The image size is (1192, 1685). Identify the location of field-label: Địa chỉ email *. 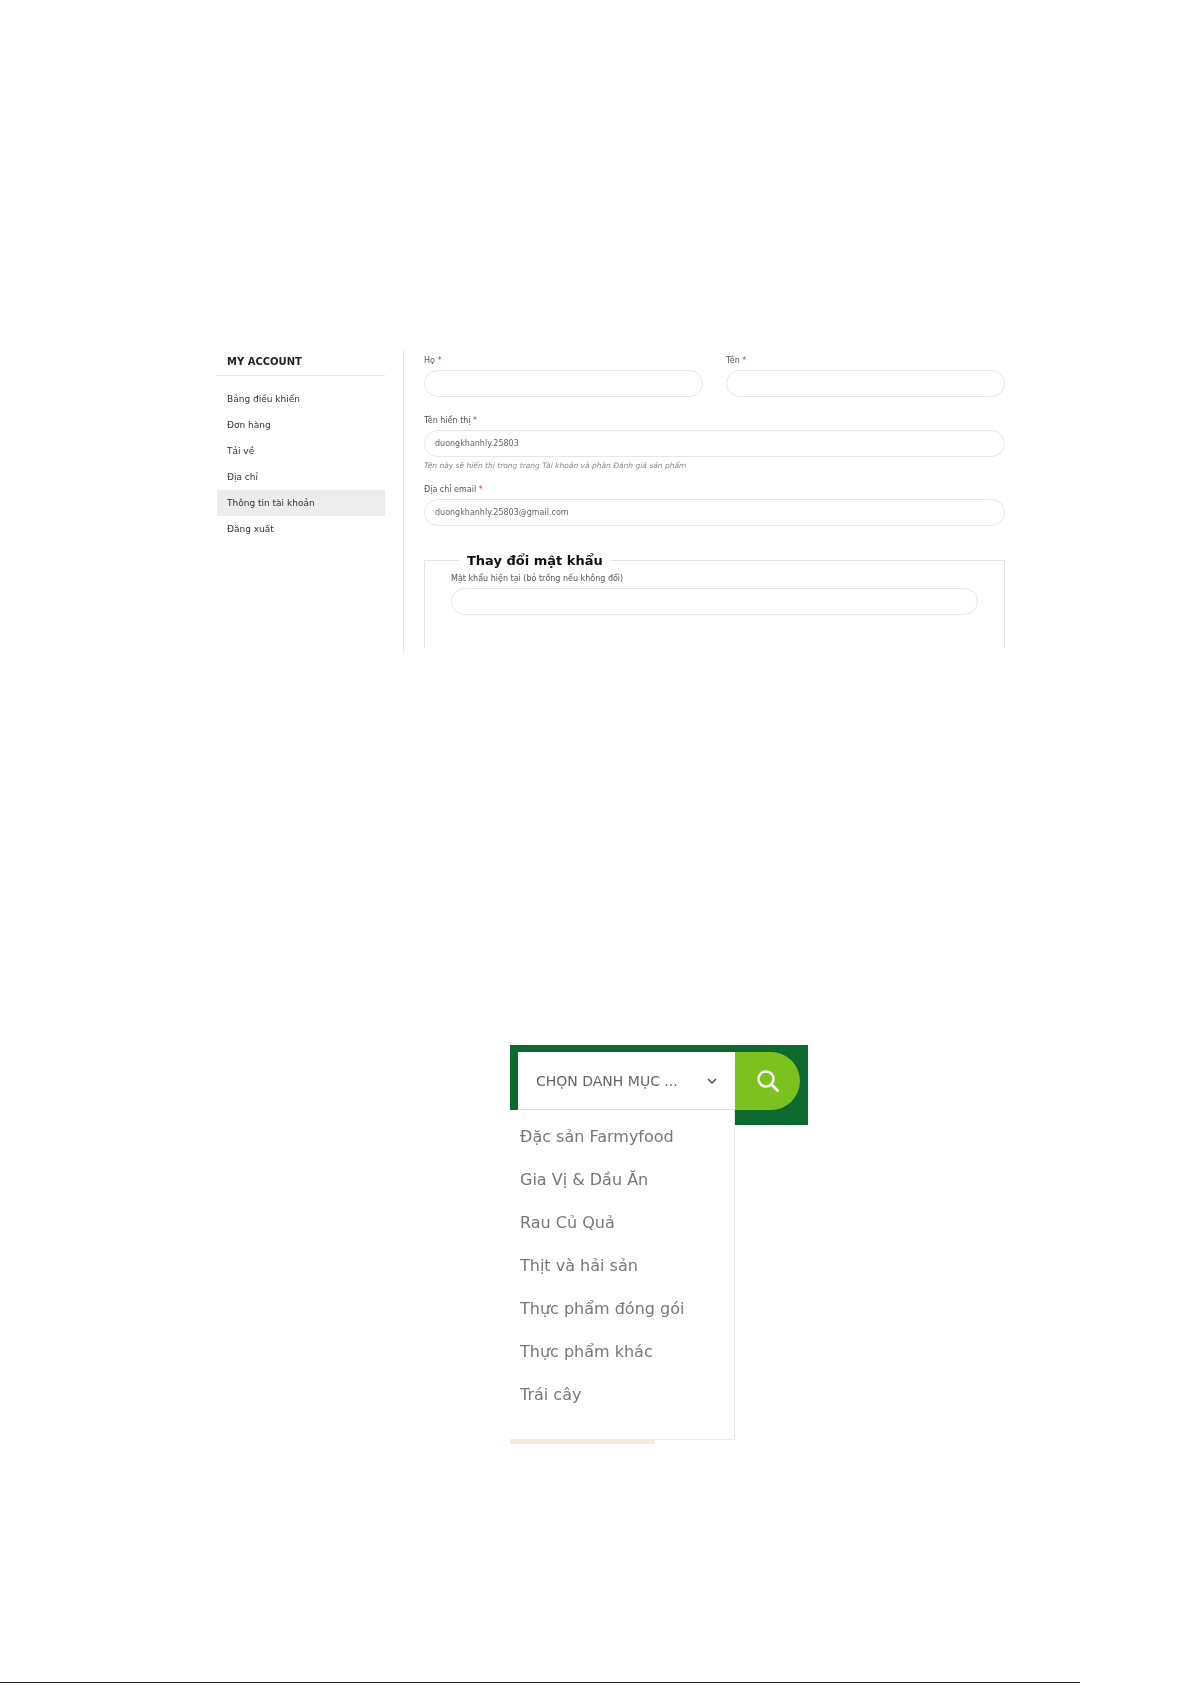
(454, 489).